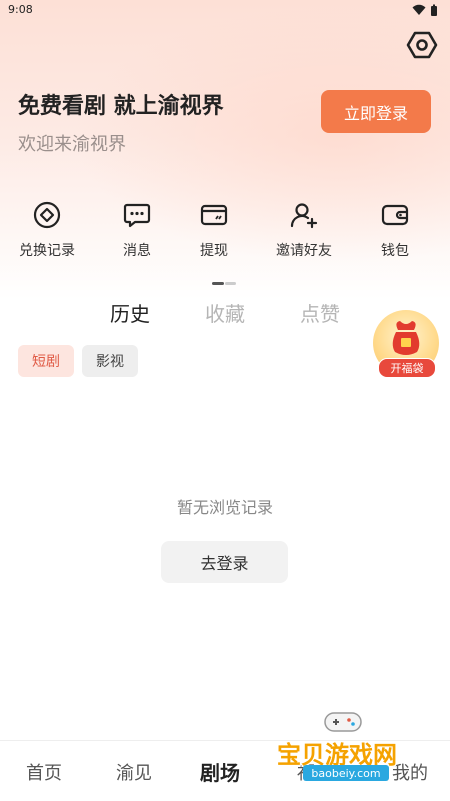  I want to click on empty-state-message: 暂无浏览记录, so click(224, 507).